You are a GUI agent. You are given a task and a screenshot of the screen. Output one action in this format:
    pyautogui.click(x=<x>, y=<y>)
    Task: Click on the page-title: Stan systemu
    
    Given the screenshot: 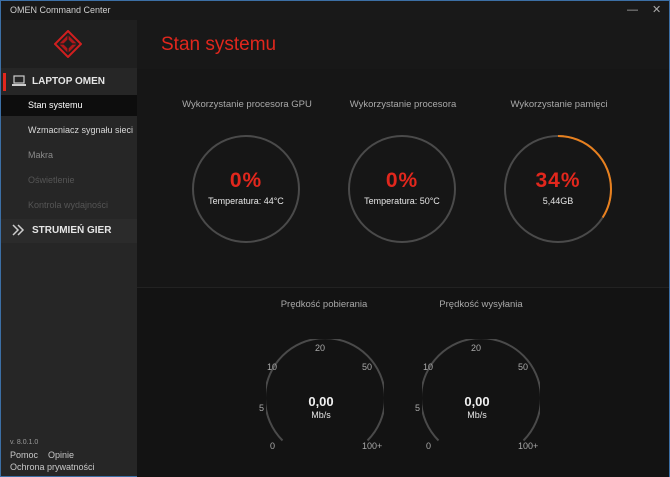 What is the action you would take?
    pyautogui.click(x=219, y=44)
    